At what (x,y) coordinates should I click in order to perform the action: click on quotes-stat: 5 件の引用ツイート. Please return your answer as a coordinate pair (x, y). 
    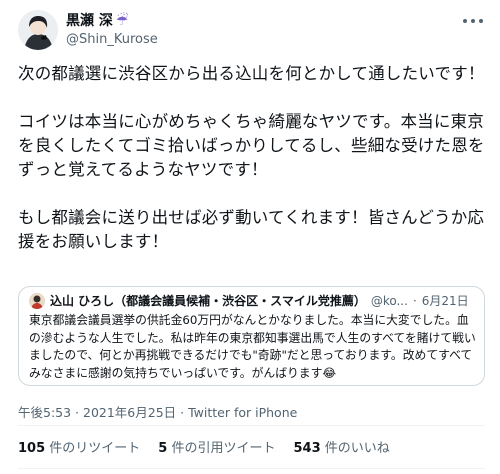
    Looking at the image, I should click on (216, 446).